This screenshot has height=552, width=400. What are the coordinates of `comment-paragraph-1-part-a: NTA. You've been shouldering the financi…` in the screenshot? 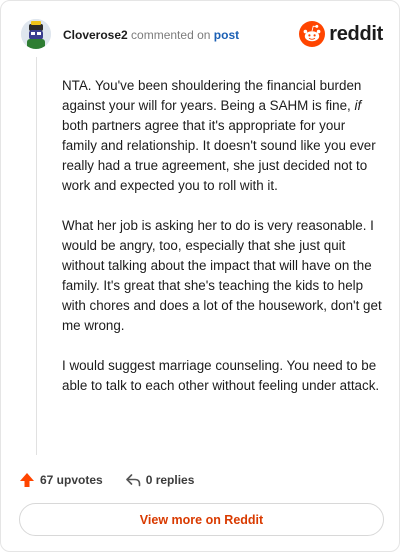 It's located at (212, 95).